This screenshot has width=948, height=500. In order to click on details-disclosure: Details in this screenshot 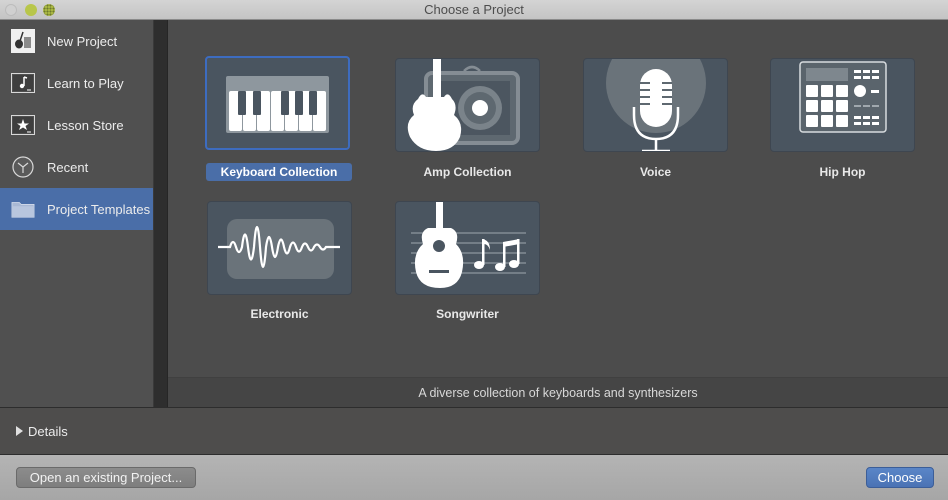, I will do `click(474, 431)`.